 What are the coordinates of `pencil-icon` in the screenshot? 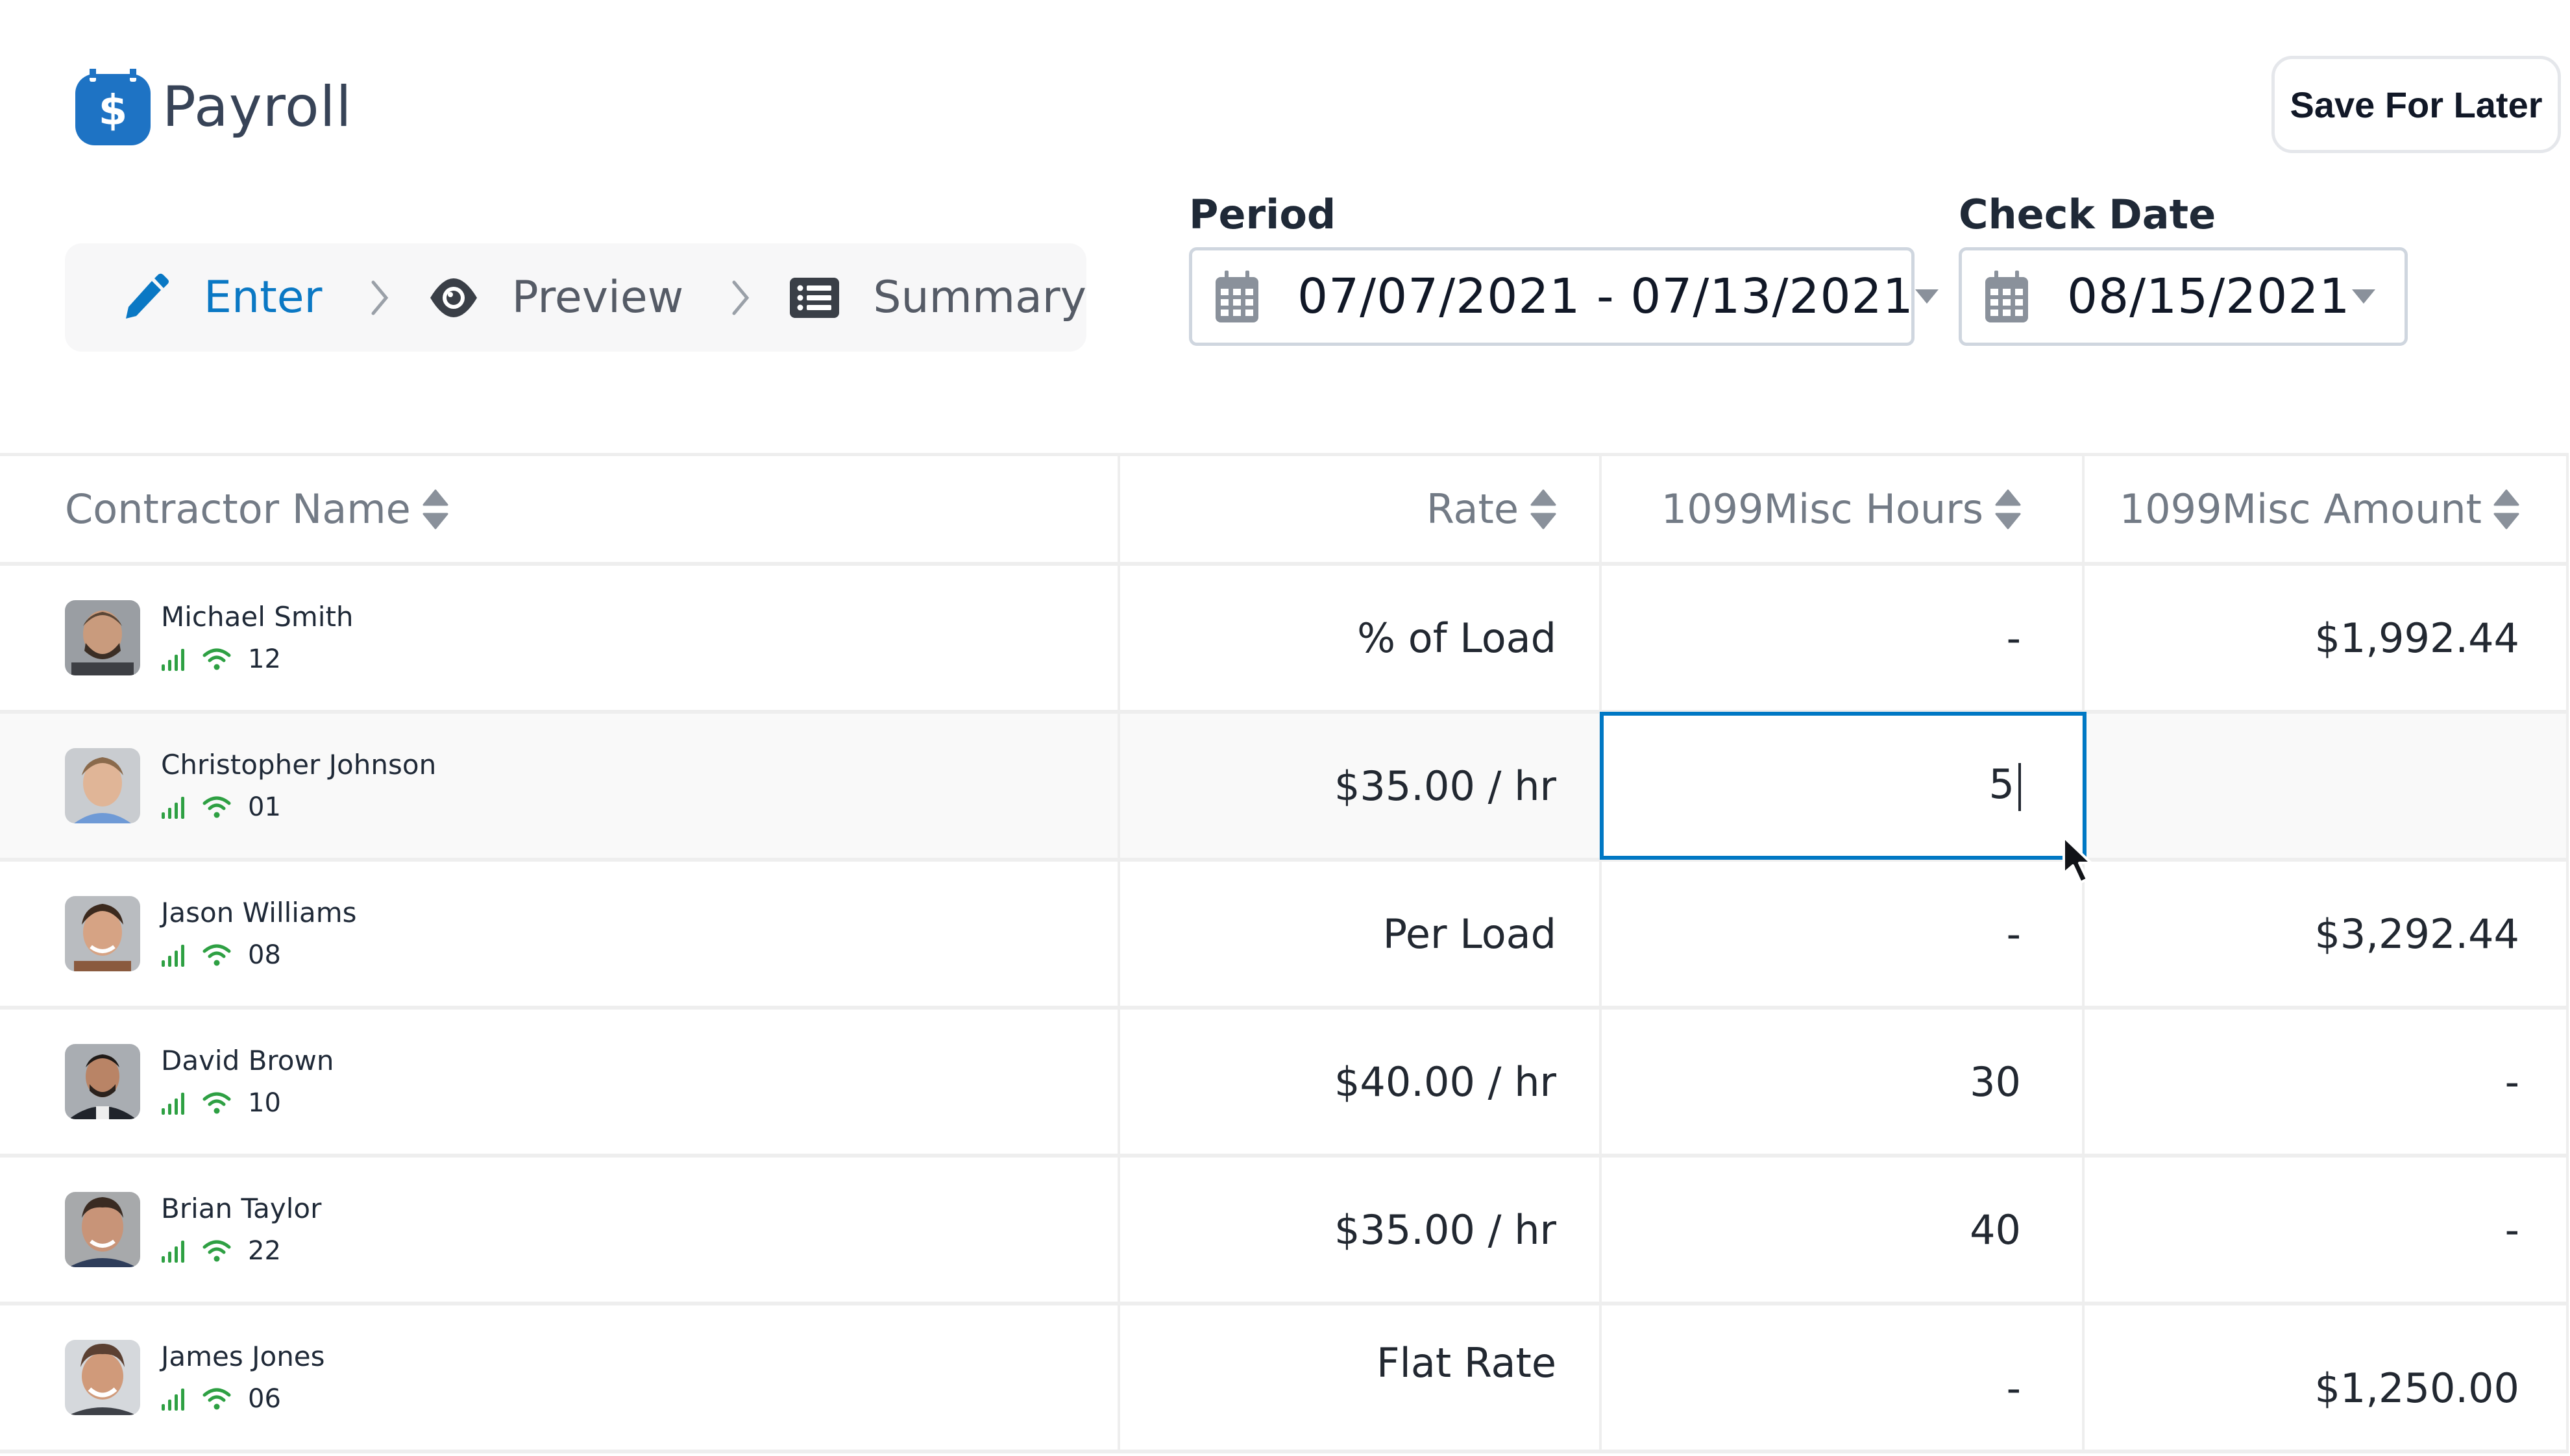 It's located at (145, 297).